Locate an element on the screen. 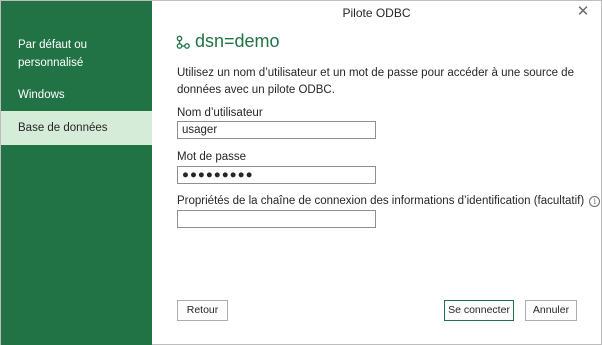  dialog-title: Pilote ODBC is located at coordinates (376, 13).